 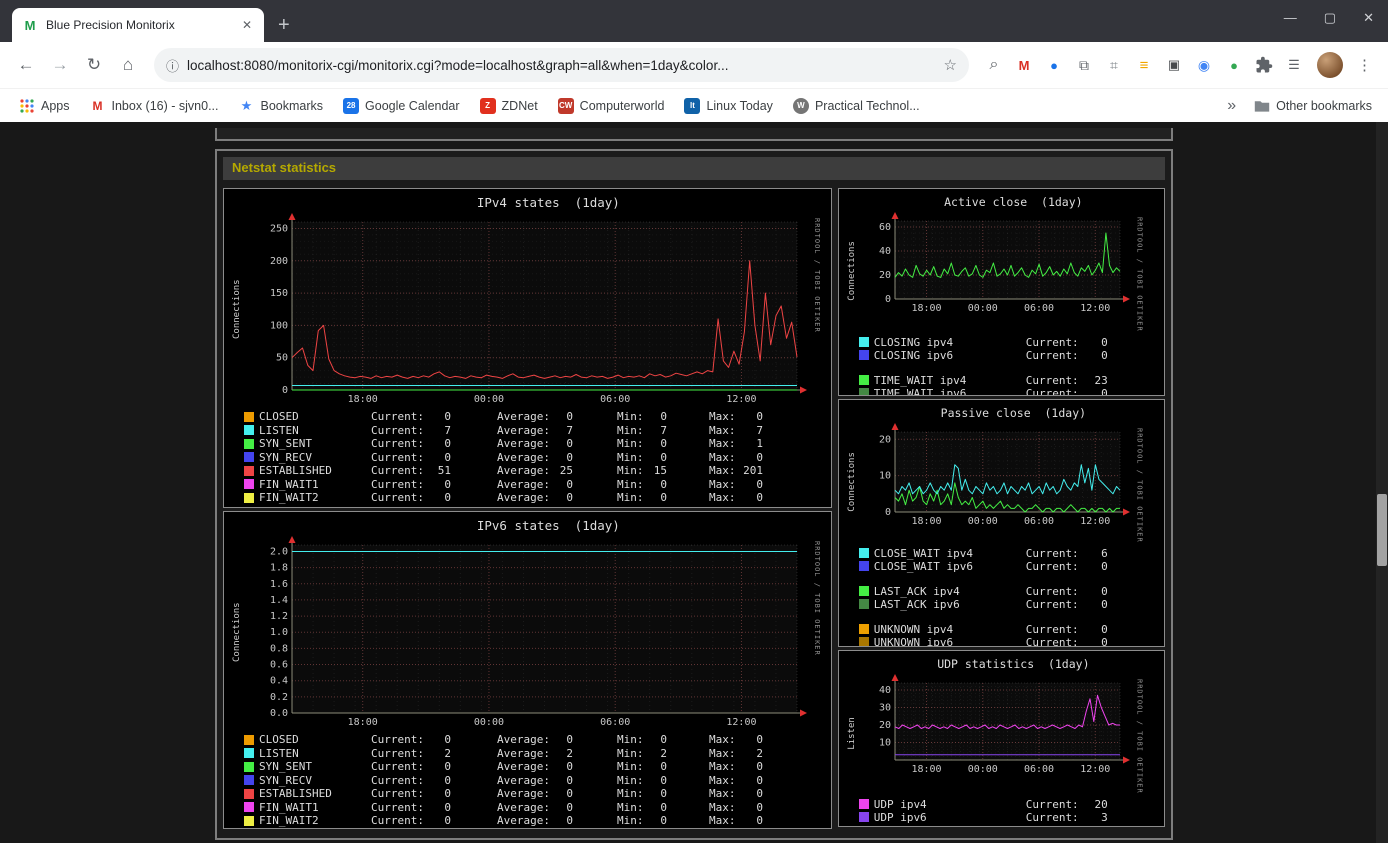 What do you see at coordinates (60, 65) in the screenshot?
I see `forward-button: →` at bounding box center [60, 65].